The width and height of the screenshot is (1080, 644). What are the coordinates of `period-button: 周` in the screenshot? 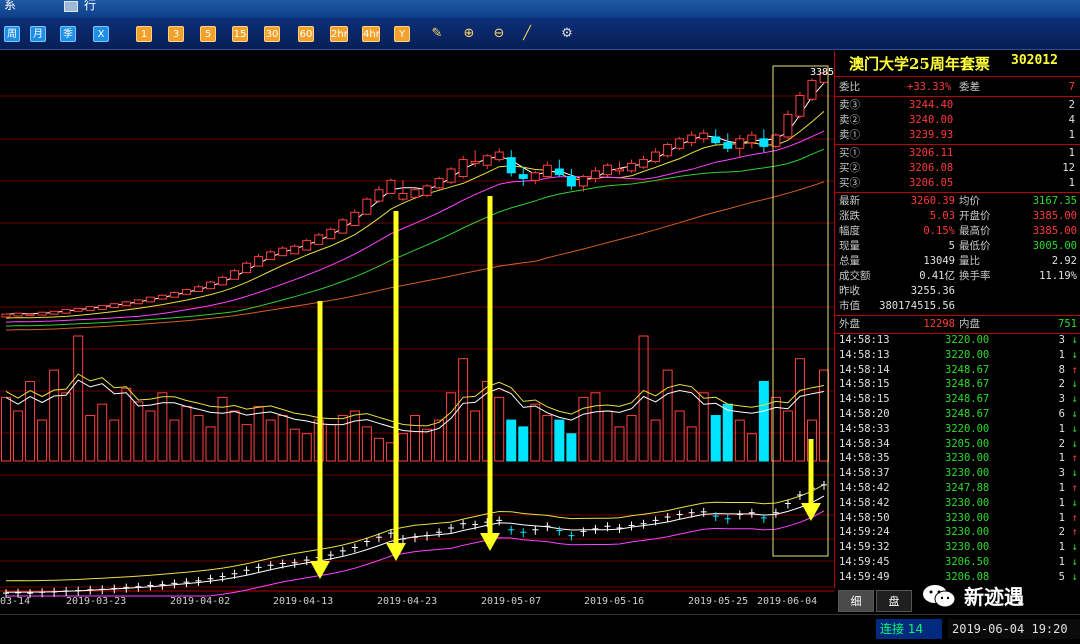 It's located at (12, 34).